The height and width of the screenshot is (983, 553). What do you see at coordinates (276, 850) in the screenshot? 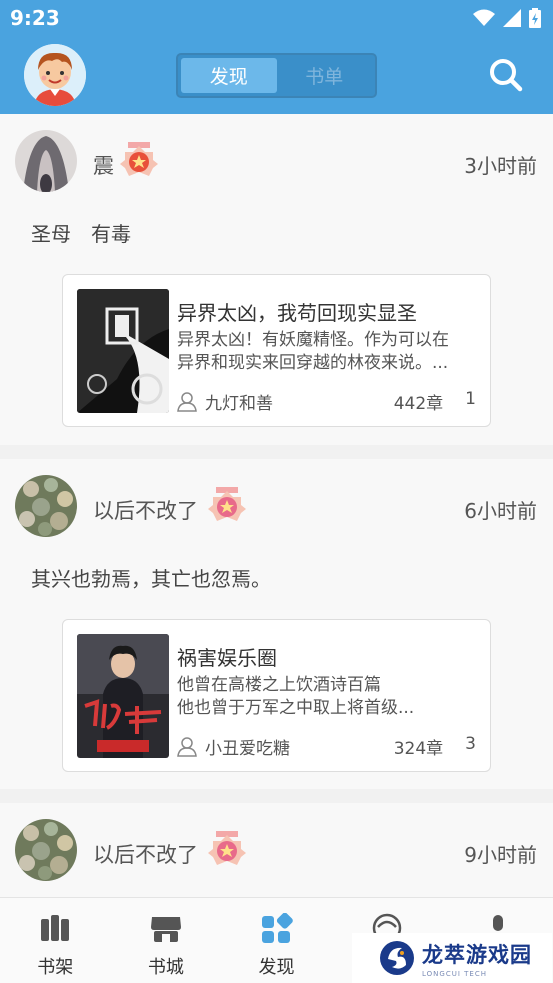
I see `feed-post: 以后不改了 9小时前` at bounding box center [276, 850].